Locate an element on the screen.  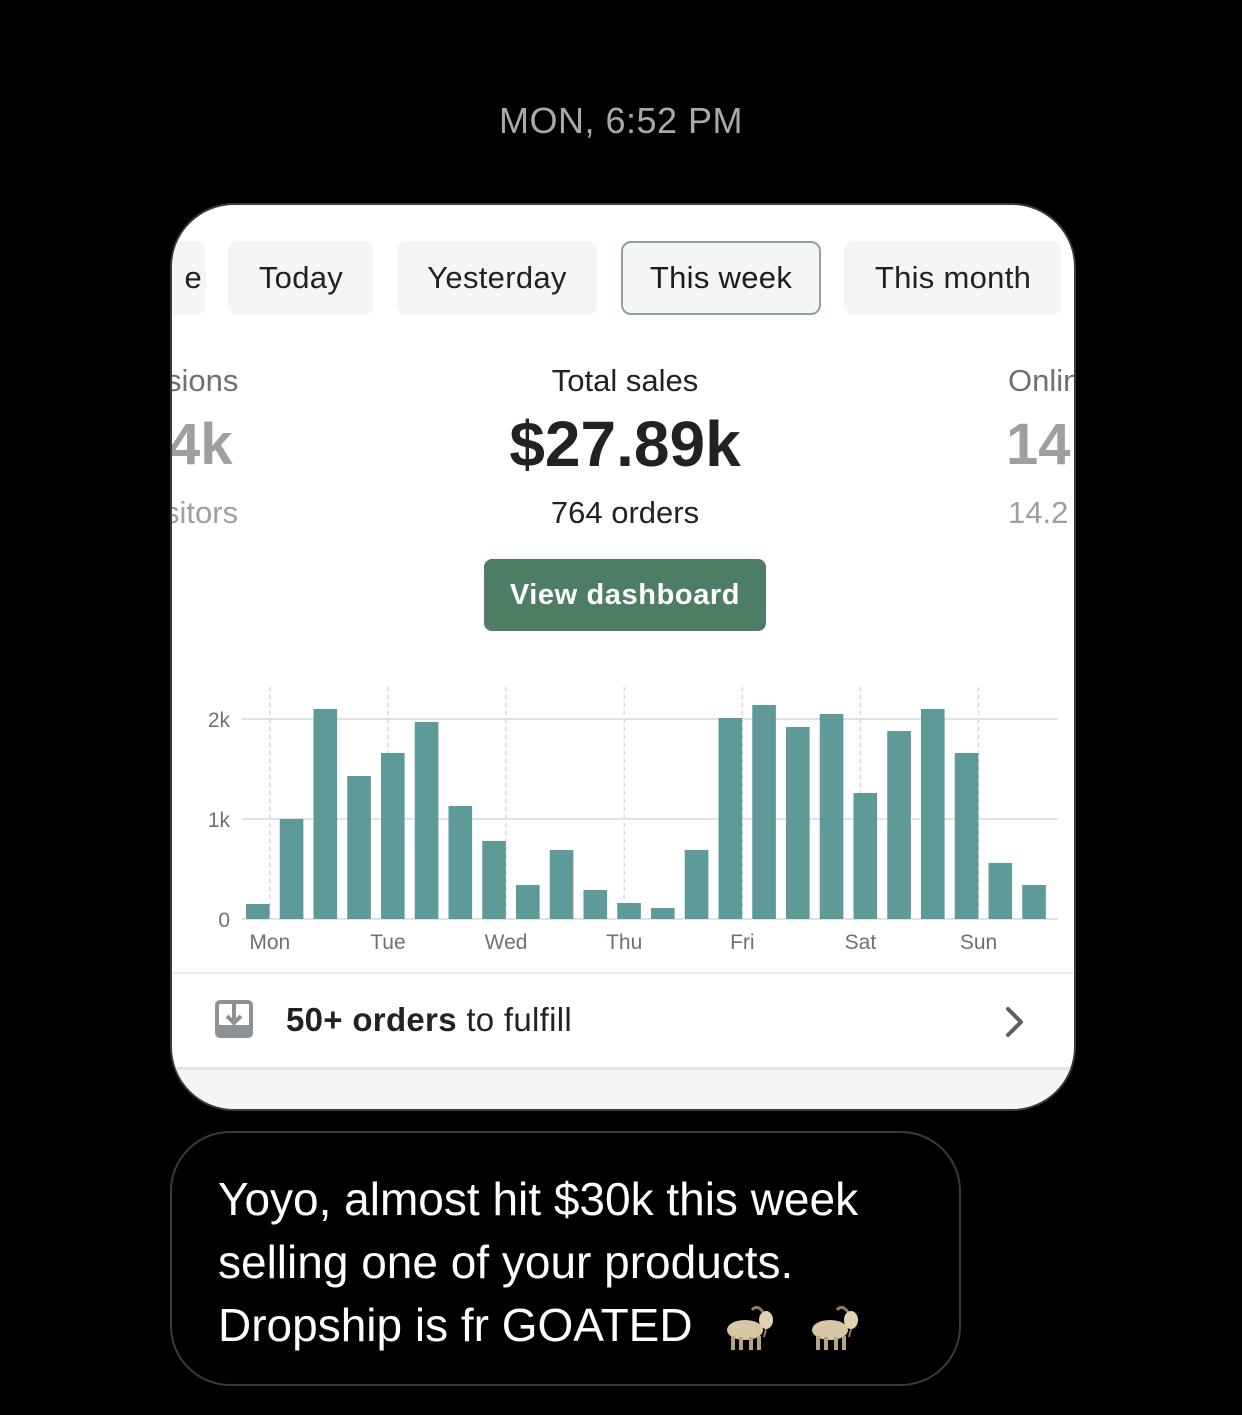
tab-today: Today is located at coordinates (301, 278).